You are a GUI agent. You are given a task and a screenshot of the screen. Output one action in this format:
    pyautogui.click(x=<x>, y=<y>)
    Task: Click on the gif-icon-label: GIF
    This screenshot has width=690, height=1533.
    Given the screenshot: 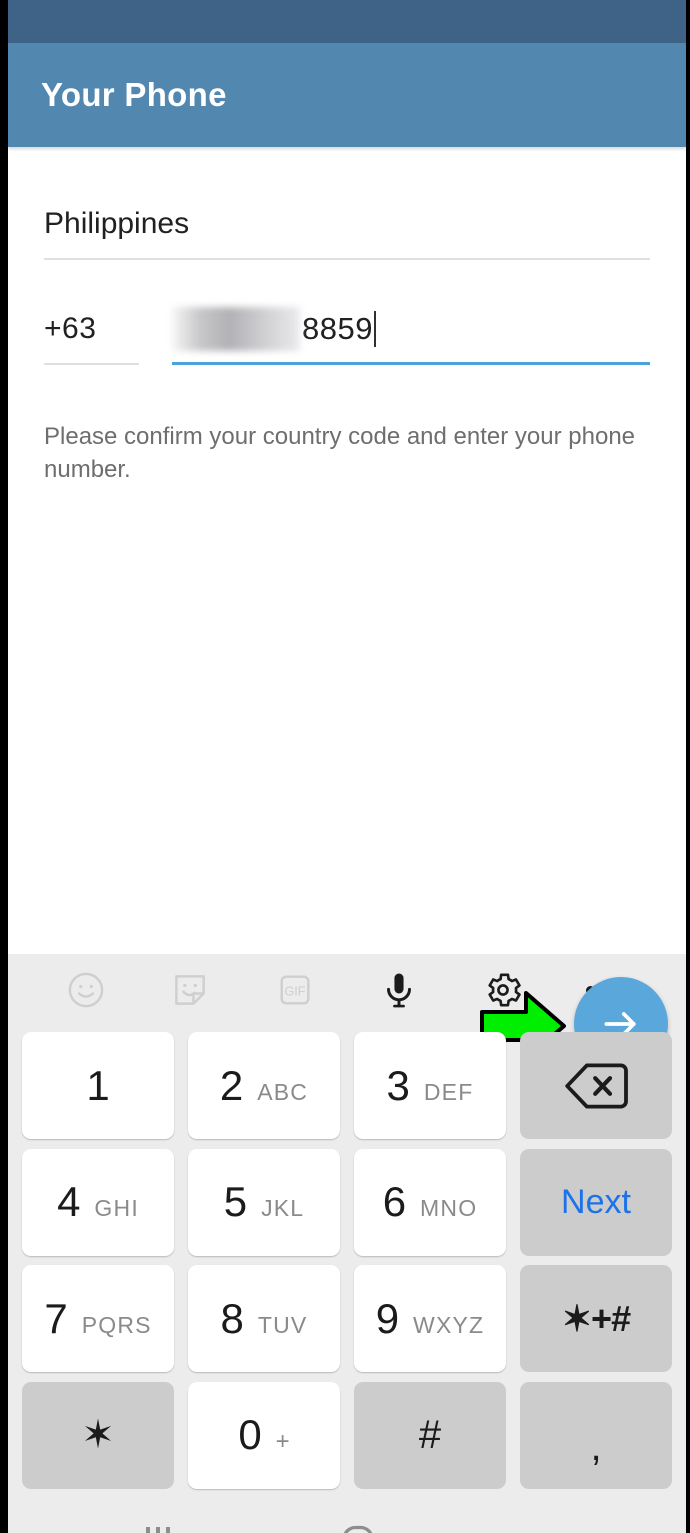 What is the action you would take?
    pyautogui.click(x=294, y=992)
    